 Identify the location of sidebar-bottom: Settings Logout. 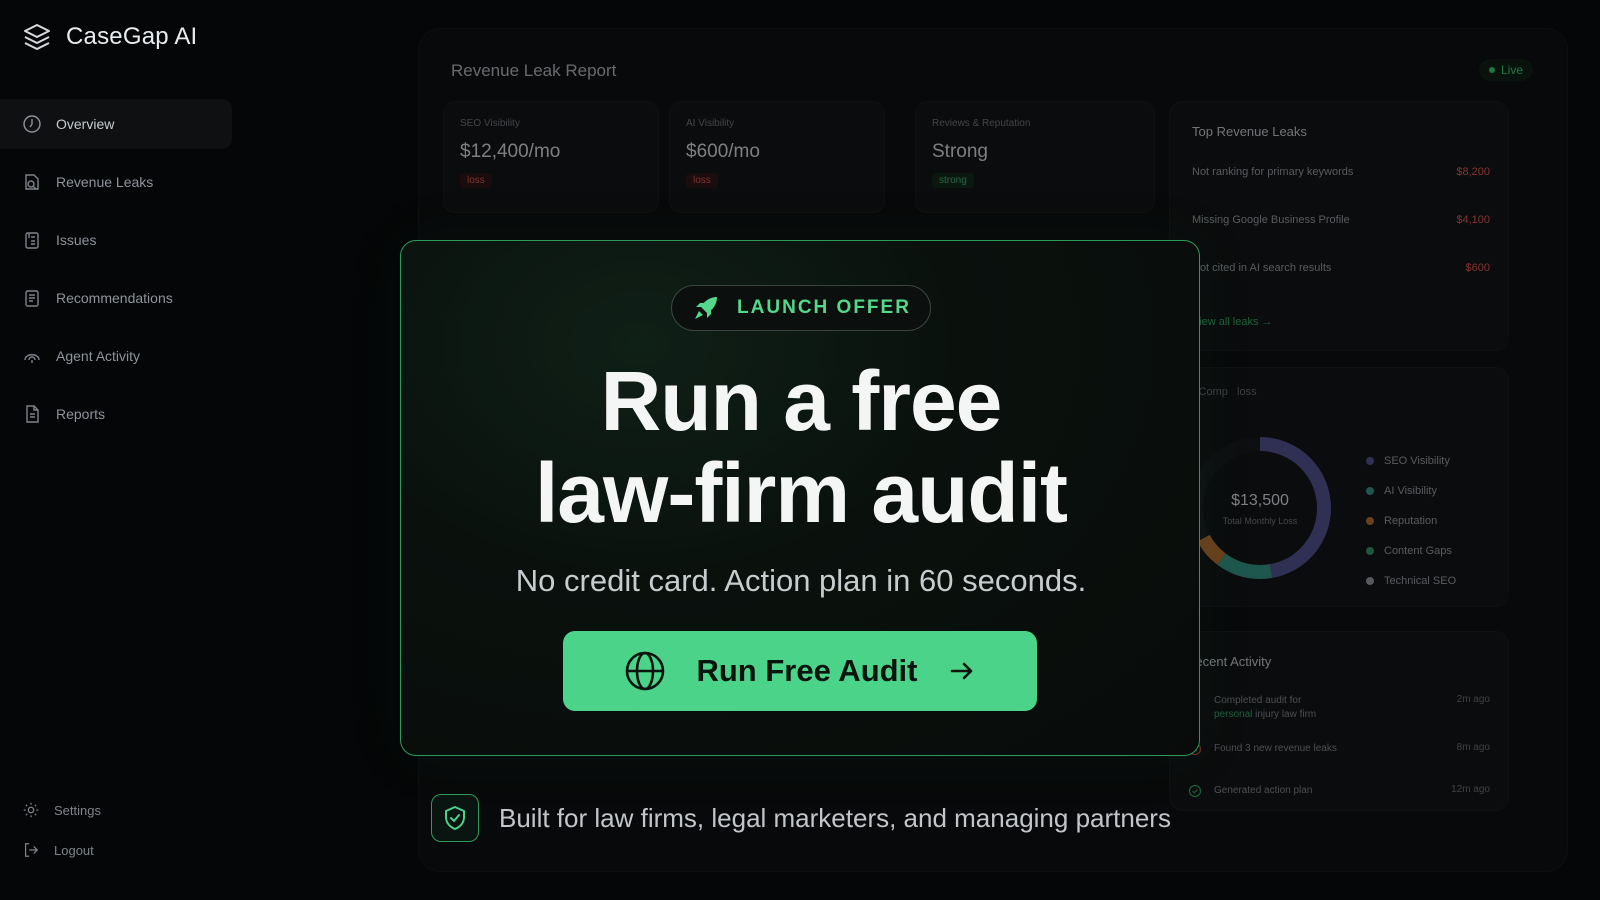
(116, 830).